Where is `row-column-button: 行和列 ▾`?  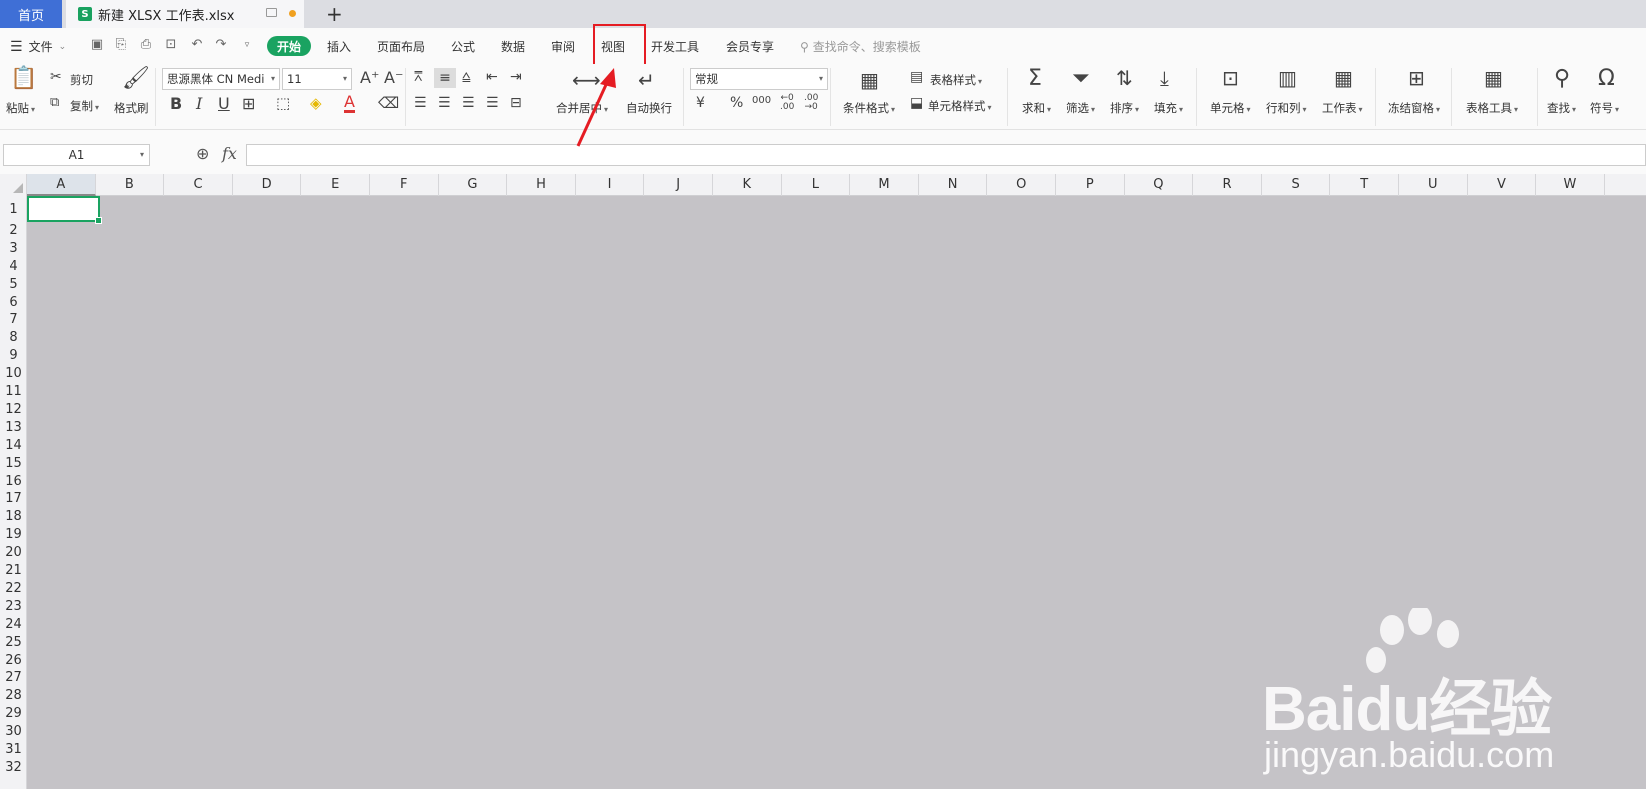 row-column-button: 行和列 ▾ is located at coordinates (1286, 108).